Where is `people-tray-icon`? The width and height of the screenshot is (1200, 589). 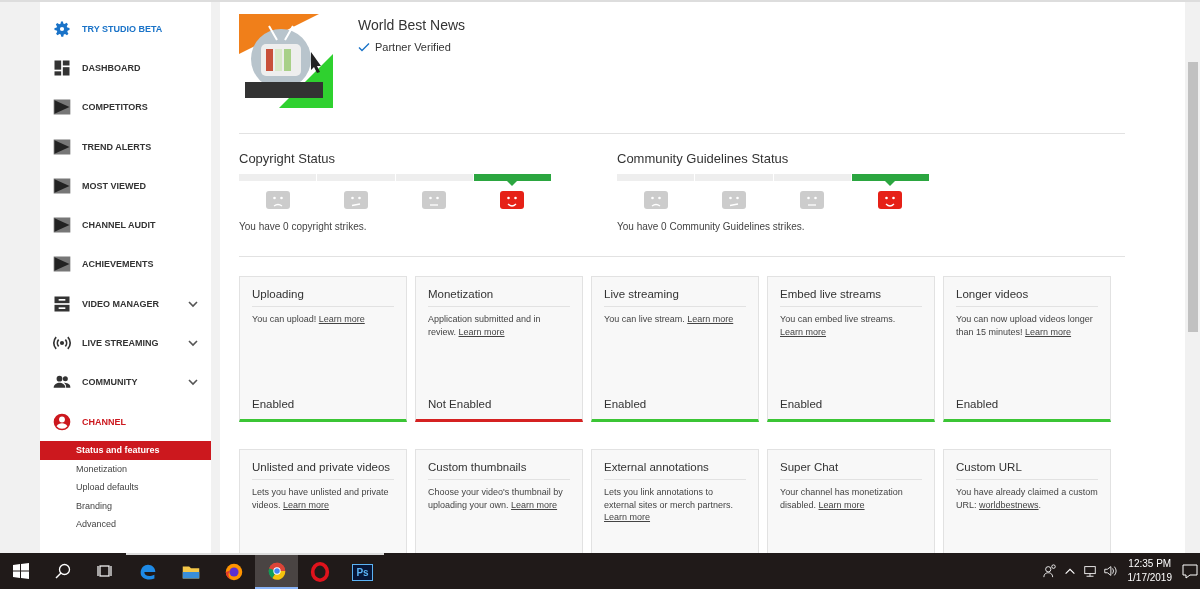 people-tray-icon is located at coordinates (1049, 571).